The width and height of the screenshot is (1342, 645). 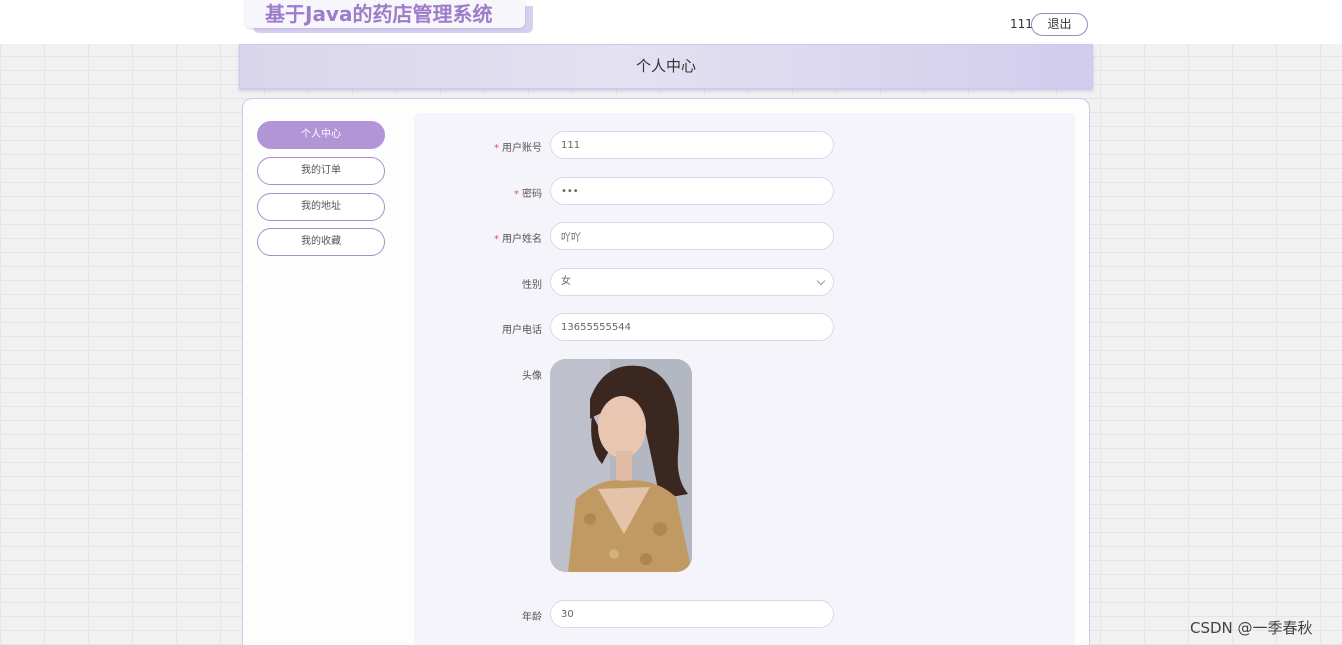 I want to click on phone-label: 用户电话, so click(x=522, y=330).